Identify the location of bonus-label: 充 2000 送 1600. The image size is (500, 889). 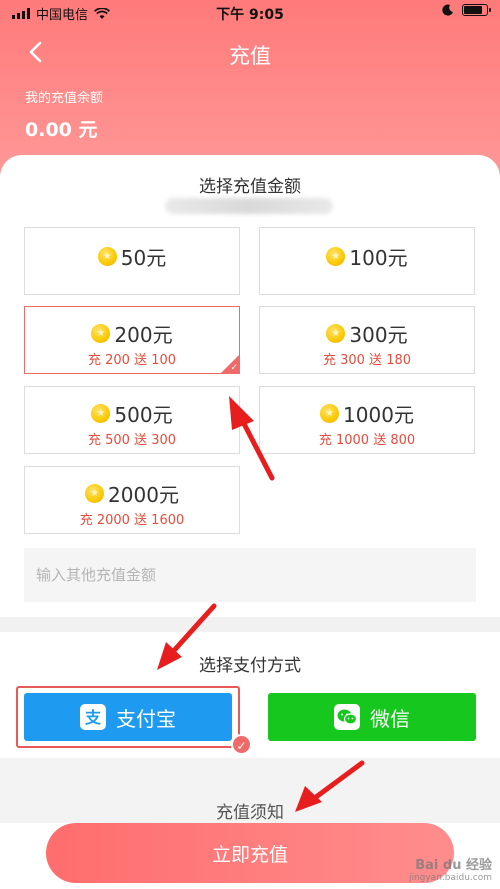
(132, 520).